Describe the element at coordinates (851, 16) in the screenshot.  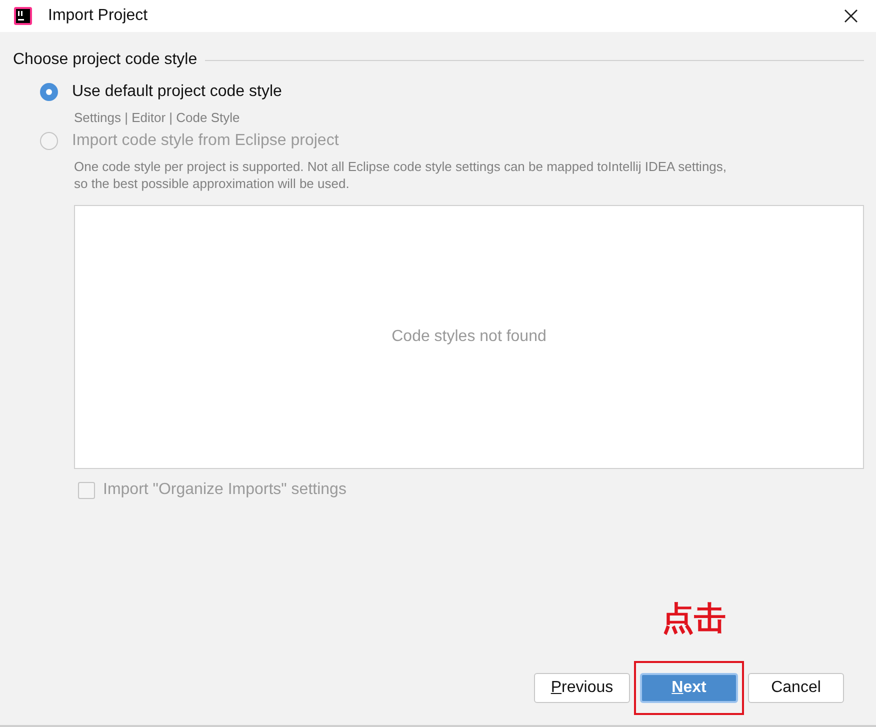
I see `close-icon` at that location.